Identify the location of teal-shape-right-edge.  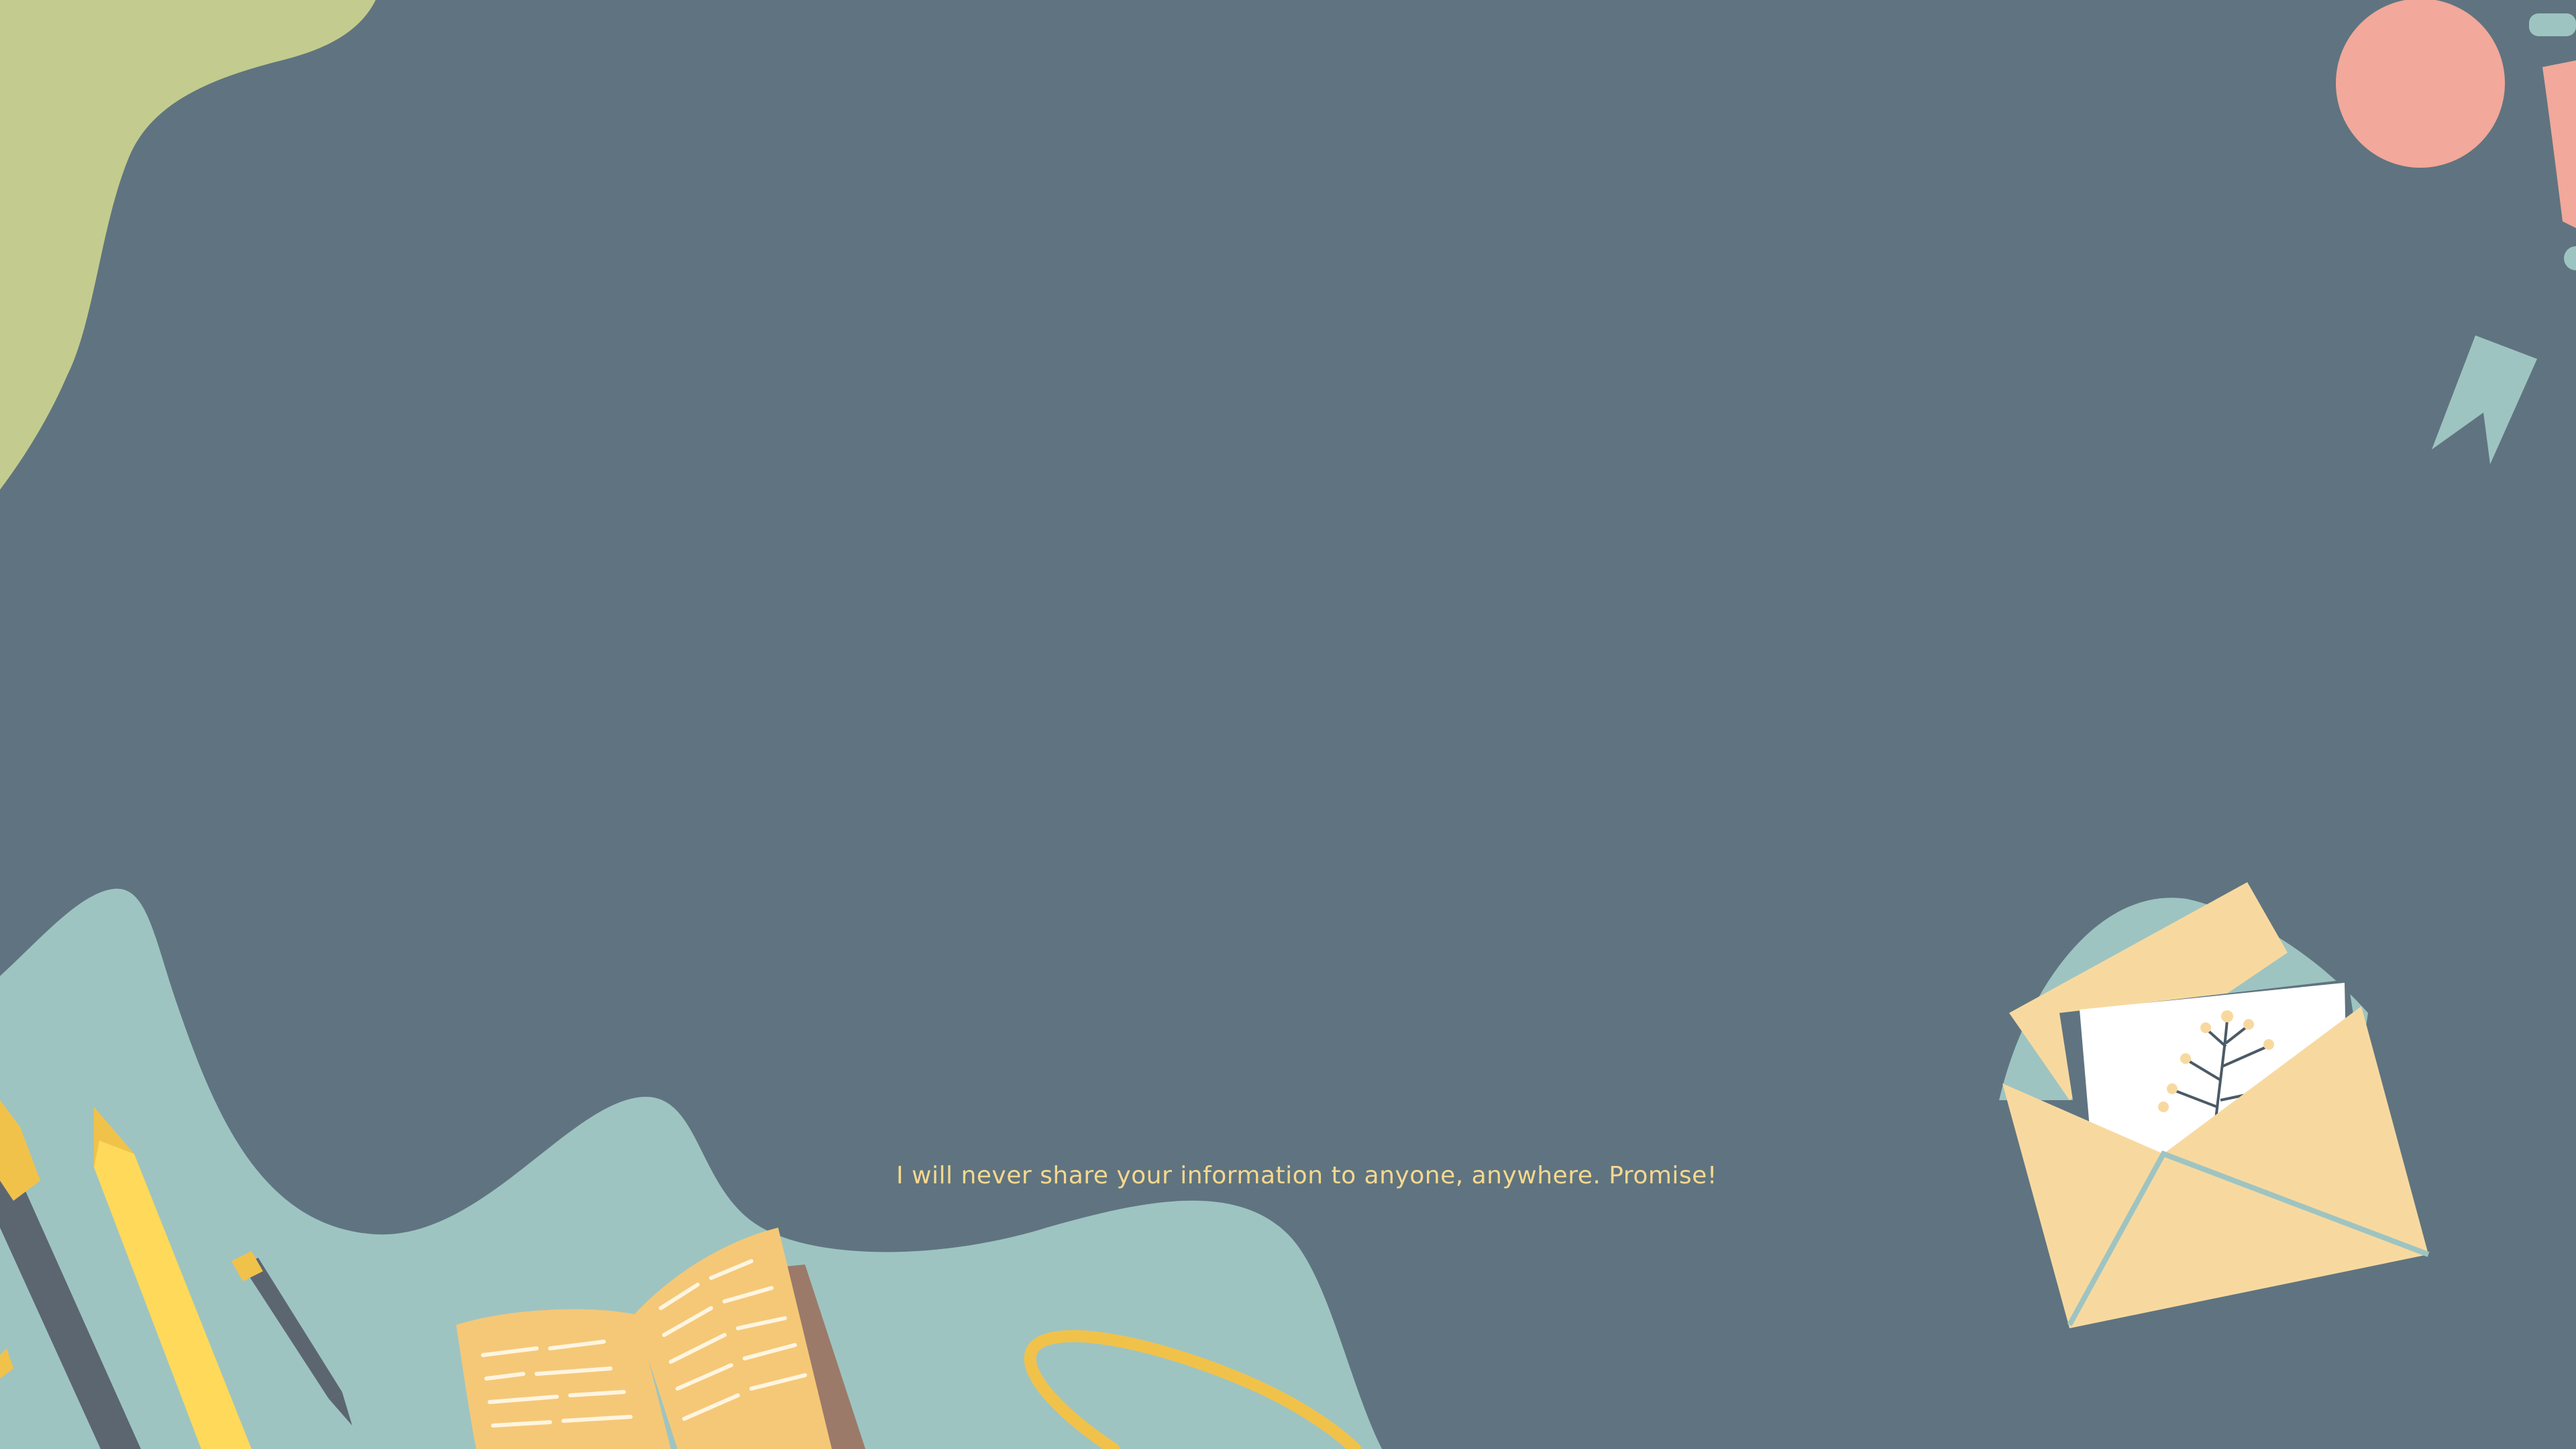
(2552, 24).